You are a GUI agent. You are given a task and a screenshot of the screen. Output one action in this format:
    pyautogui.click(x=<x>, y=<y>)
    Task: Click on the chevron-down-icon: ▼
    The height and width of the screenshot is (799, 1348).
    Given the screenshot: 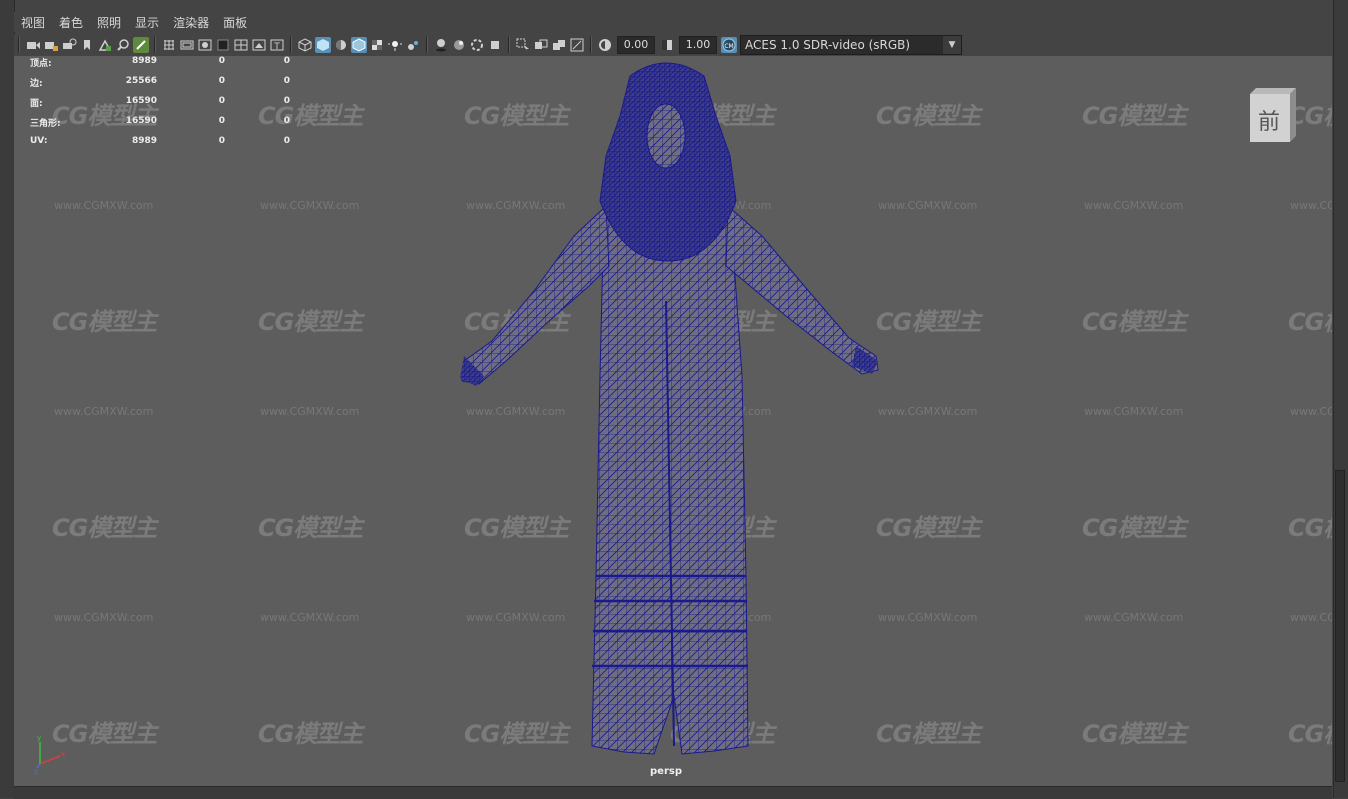 What is the action you would take?
    pyautogui.click(x=952, y=45)
    